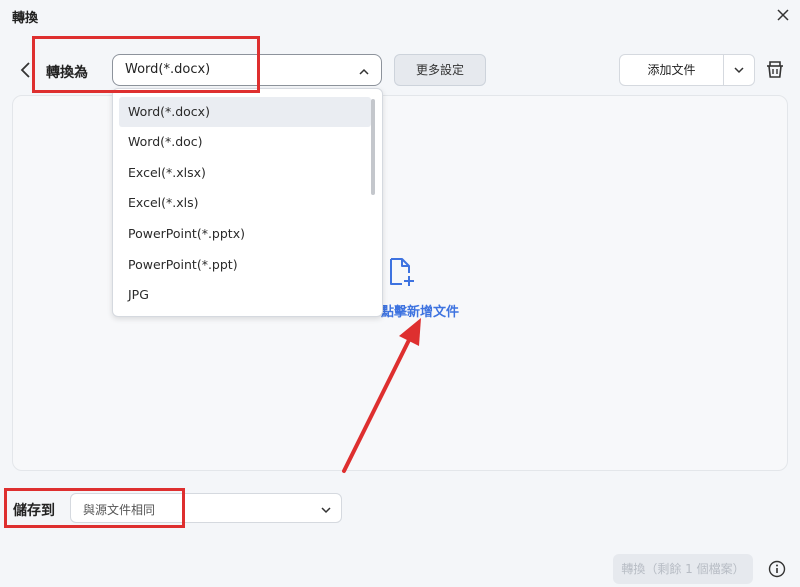 Image resolution: width=800 pixels, height=587 pixels. Describe the element at coordinates (401, 272) in the screenshot. I see `add-document-icon` at that location.